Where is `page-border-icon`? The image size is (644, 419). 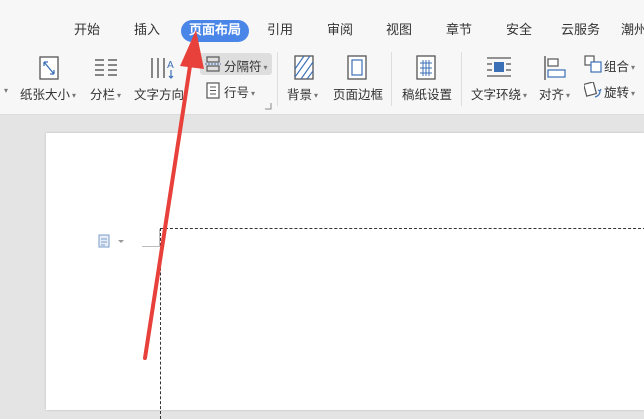 page-border-icon is located at coordinates (357, 67).